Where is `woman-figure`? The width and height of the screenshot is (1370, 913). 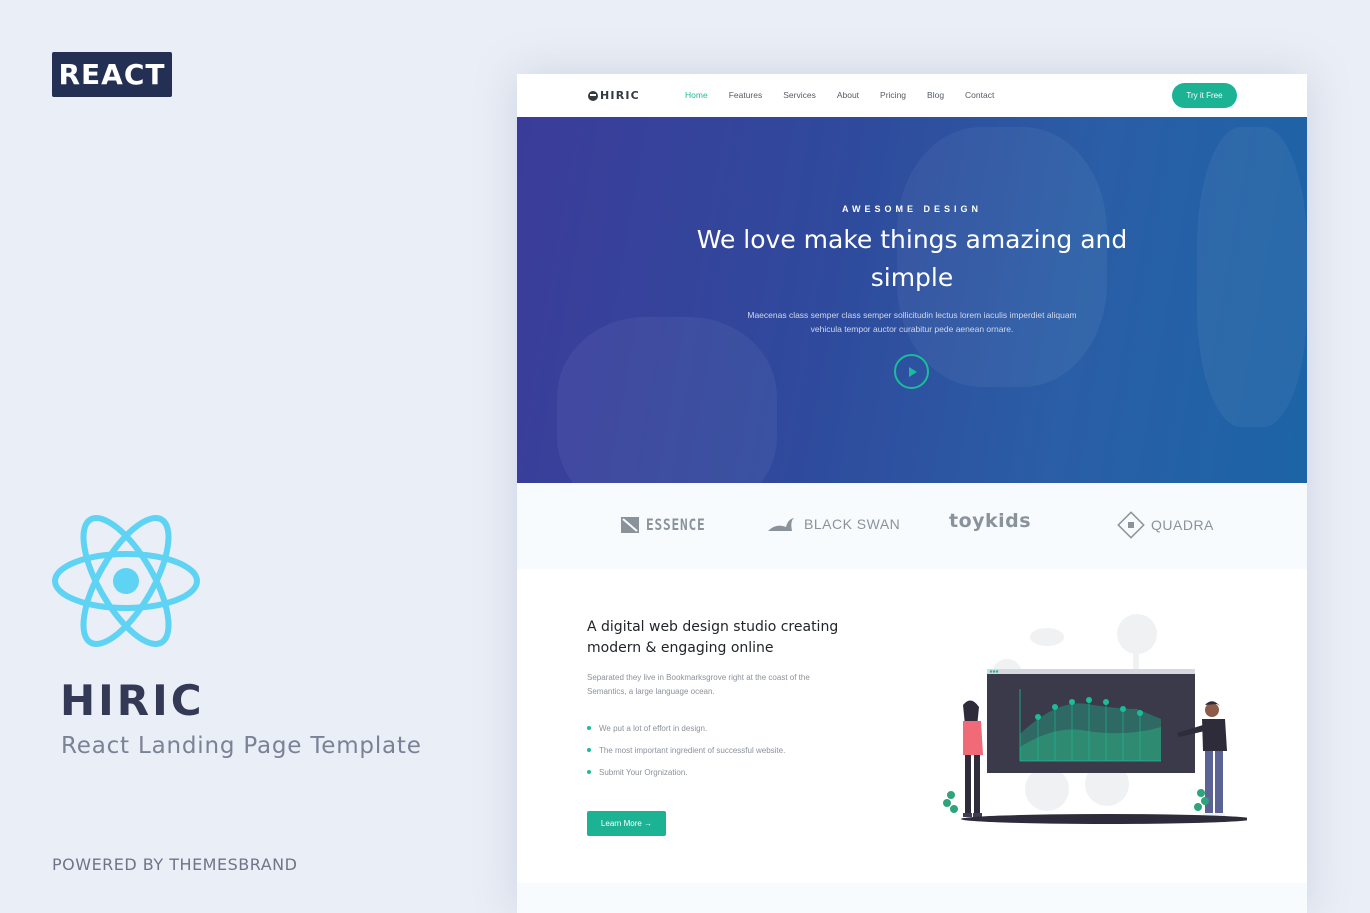 woman-figure is located at coordinates (973, 758).